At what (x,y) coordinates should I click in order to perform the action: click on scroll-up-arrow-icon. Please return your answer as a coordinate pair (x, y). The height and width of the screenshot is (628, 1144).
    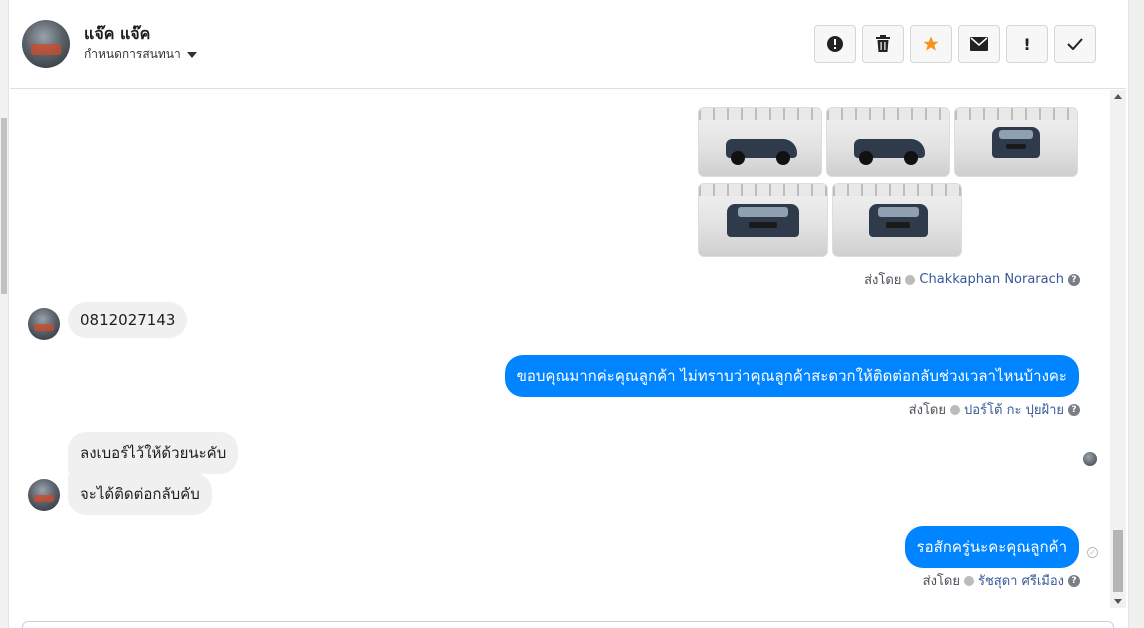
    Looking at the image, I should click on (1118, 96).